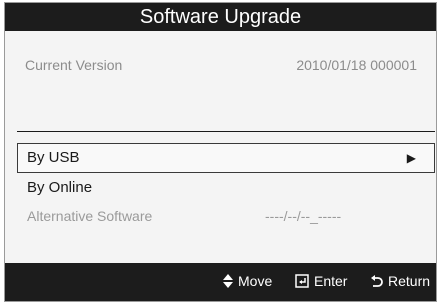 This screenshot has width=439, height=304. Describe the element at coordinates (90, 216) in the screenshot. I see `menu-item-label: Alternative Software` at that location.